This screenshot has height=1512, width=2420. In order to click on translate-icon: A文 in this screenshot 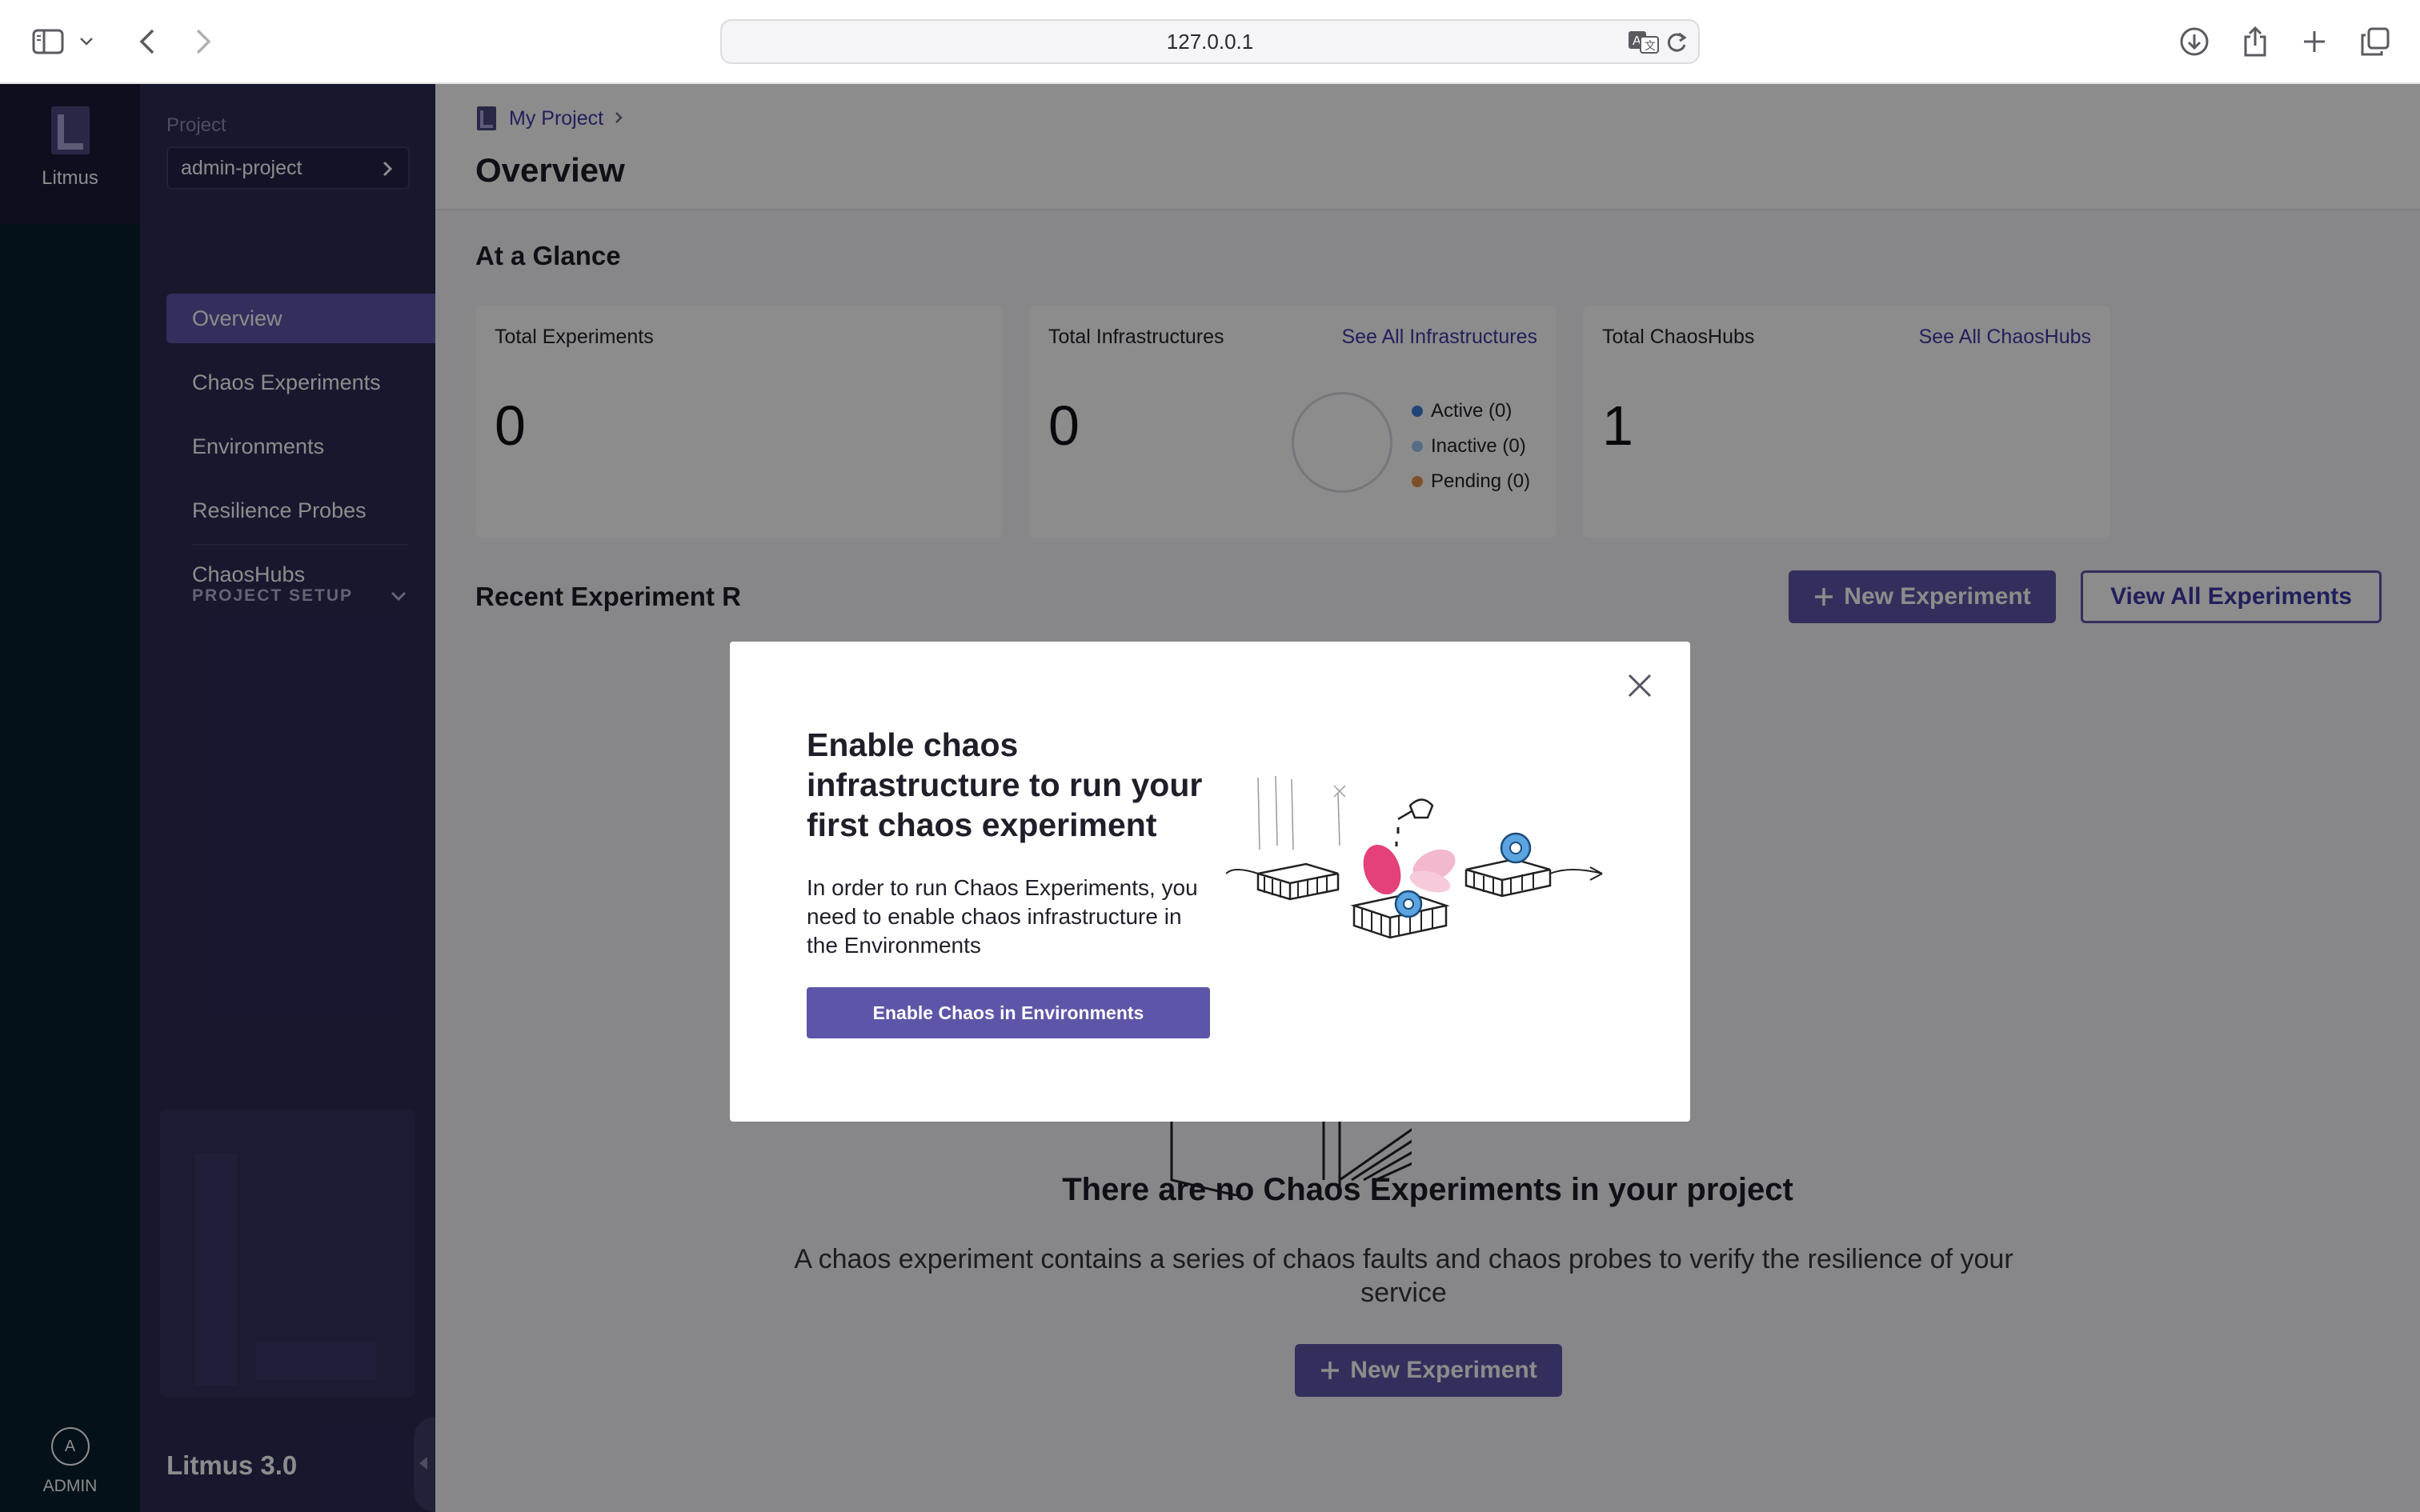, I will do `click(1644, 42)`.